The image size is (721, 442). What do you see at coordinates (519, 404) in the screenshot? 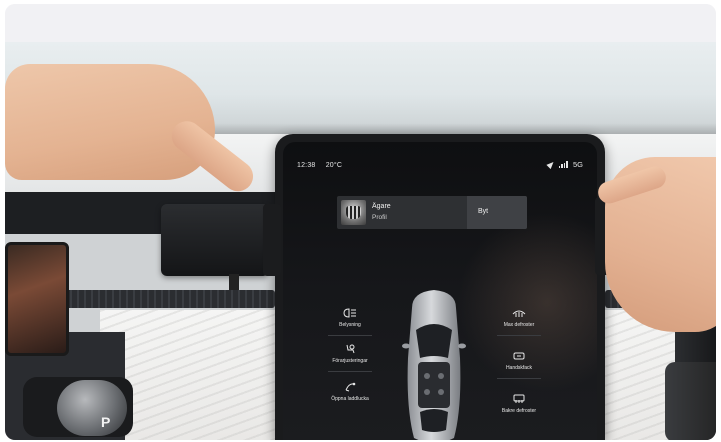
I see `rear-defroster-button: Bakre defroster` at bounding box center [519, 404].